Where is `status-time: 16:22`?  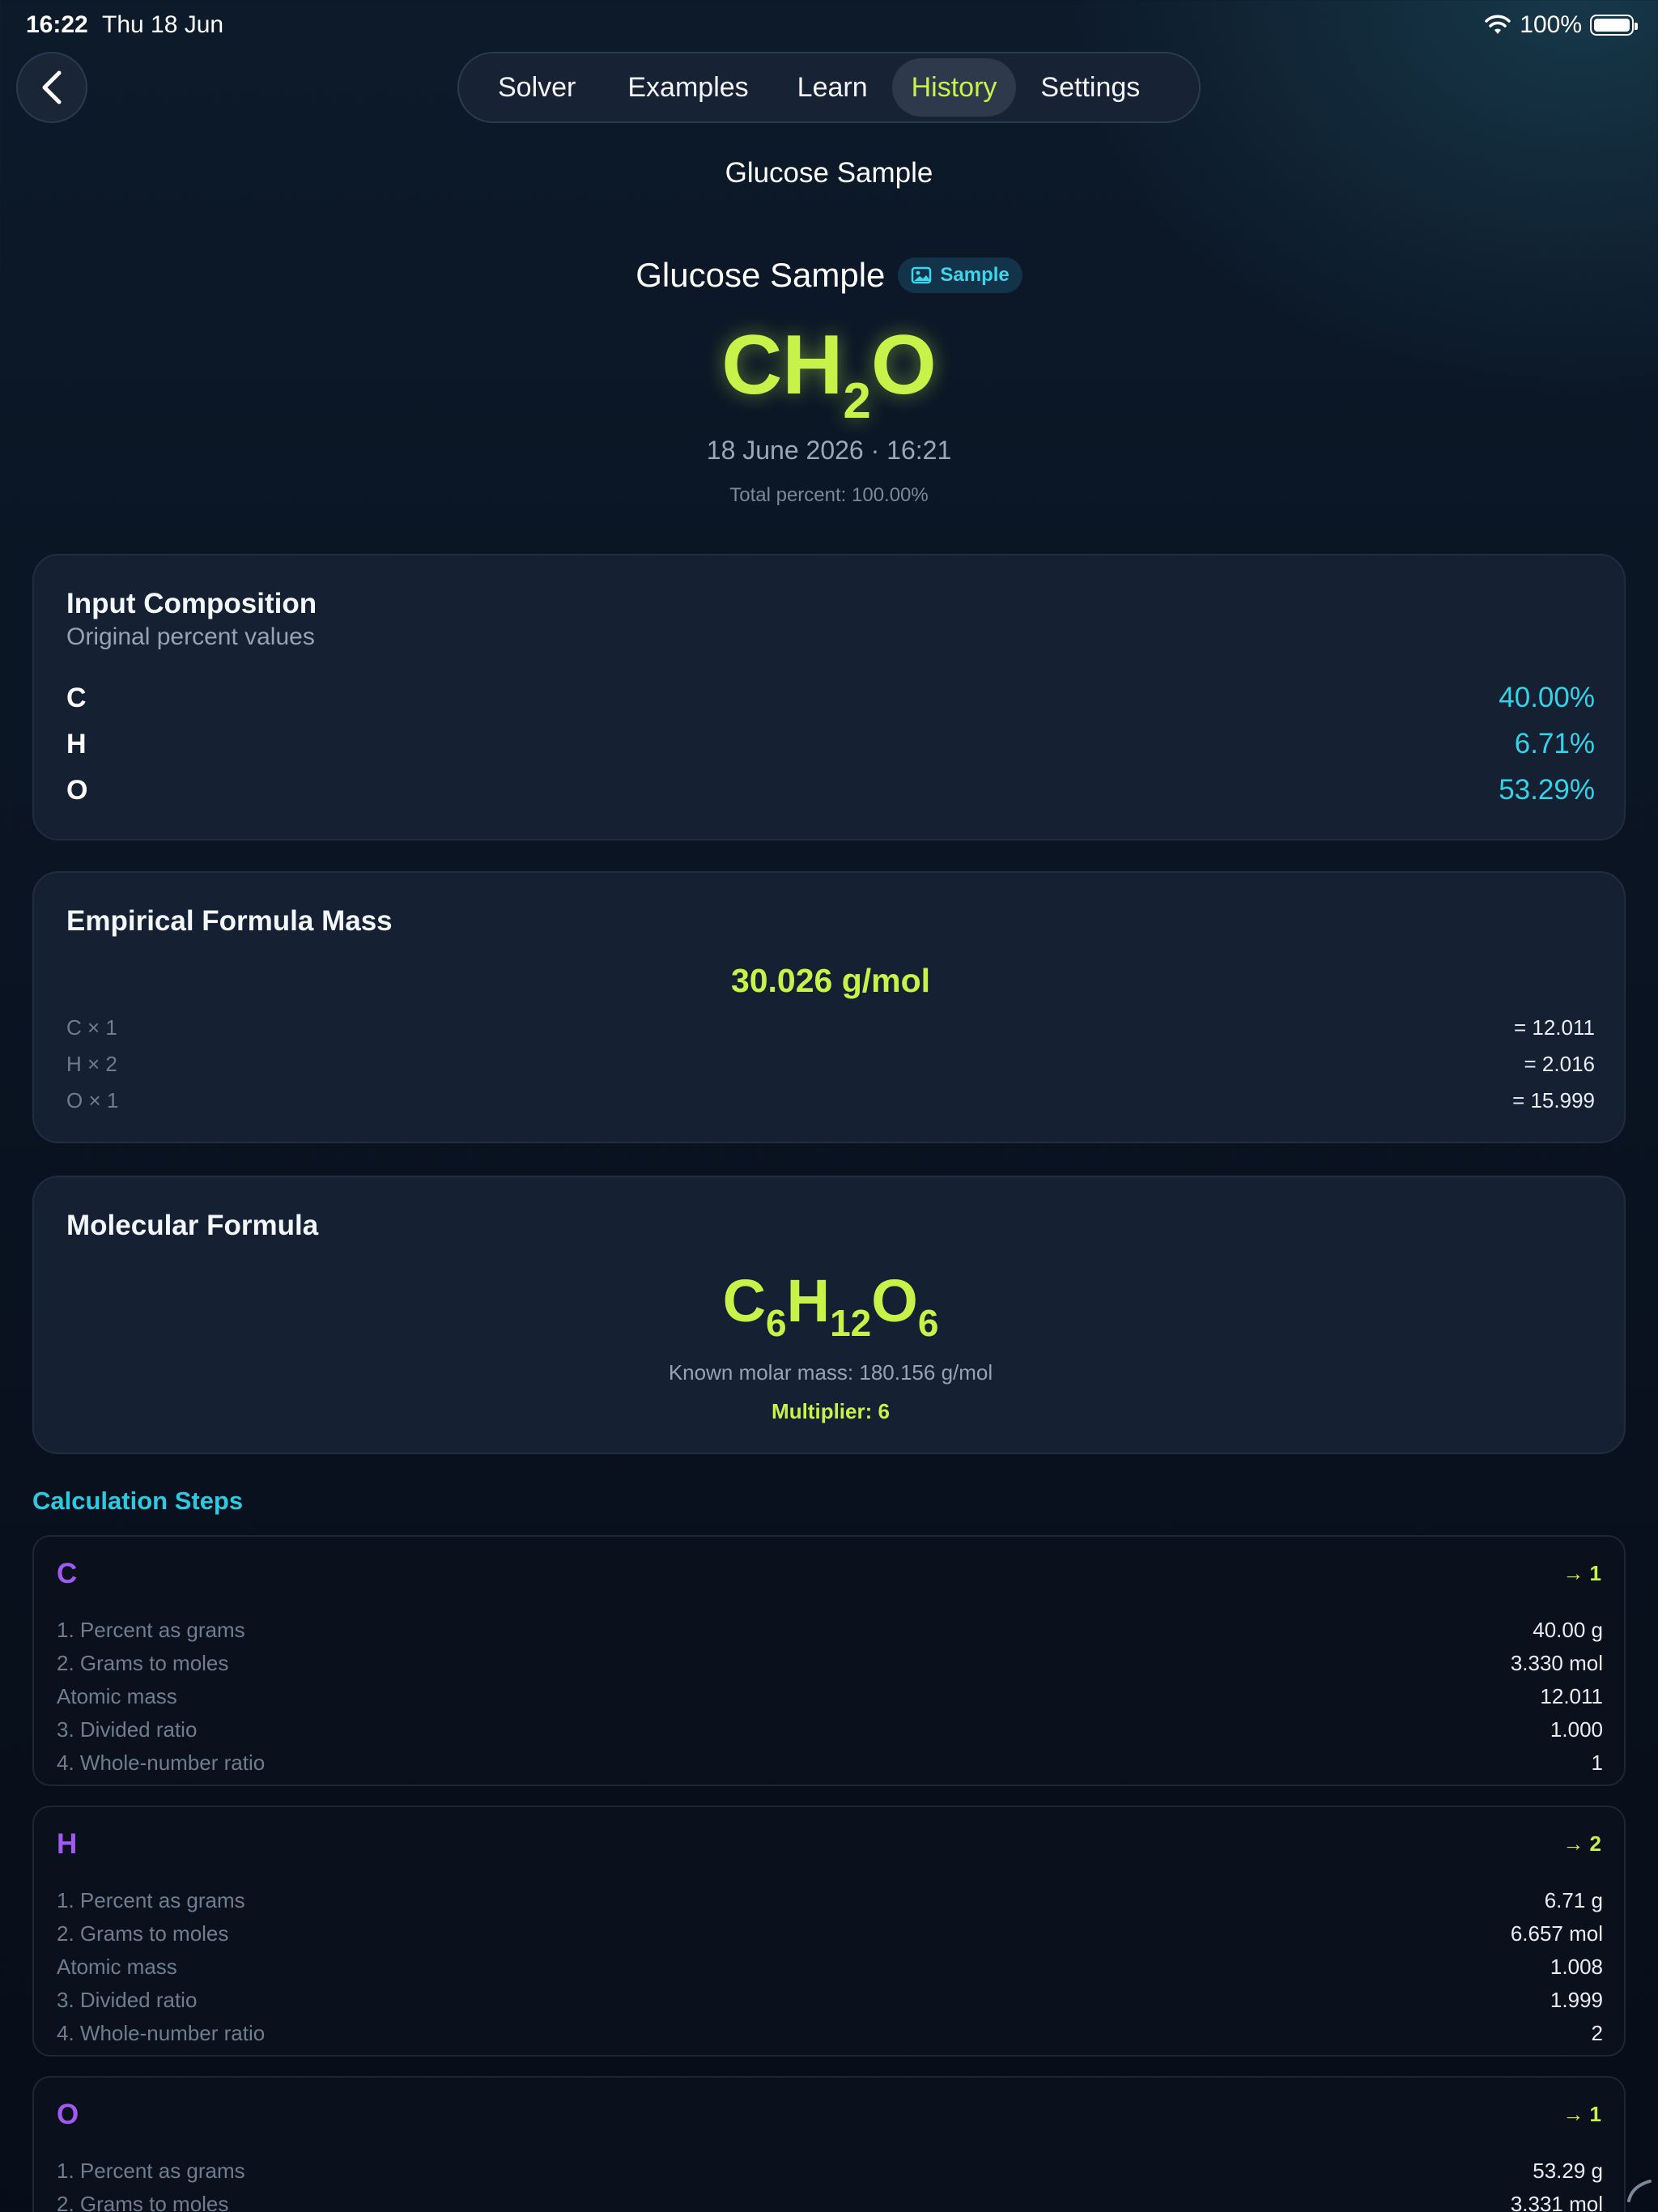 status-time: 16:22 is located at coordinates (57, 25).